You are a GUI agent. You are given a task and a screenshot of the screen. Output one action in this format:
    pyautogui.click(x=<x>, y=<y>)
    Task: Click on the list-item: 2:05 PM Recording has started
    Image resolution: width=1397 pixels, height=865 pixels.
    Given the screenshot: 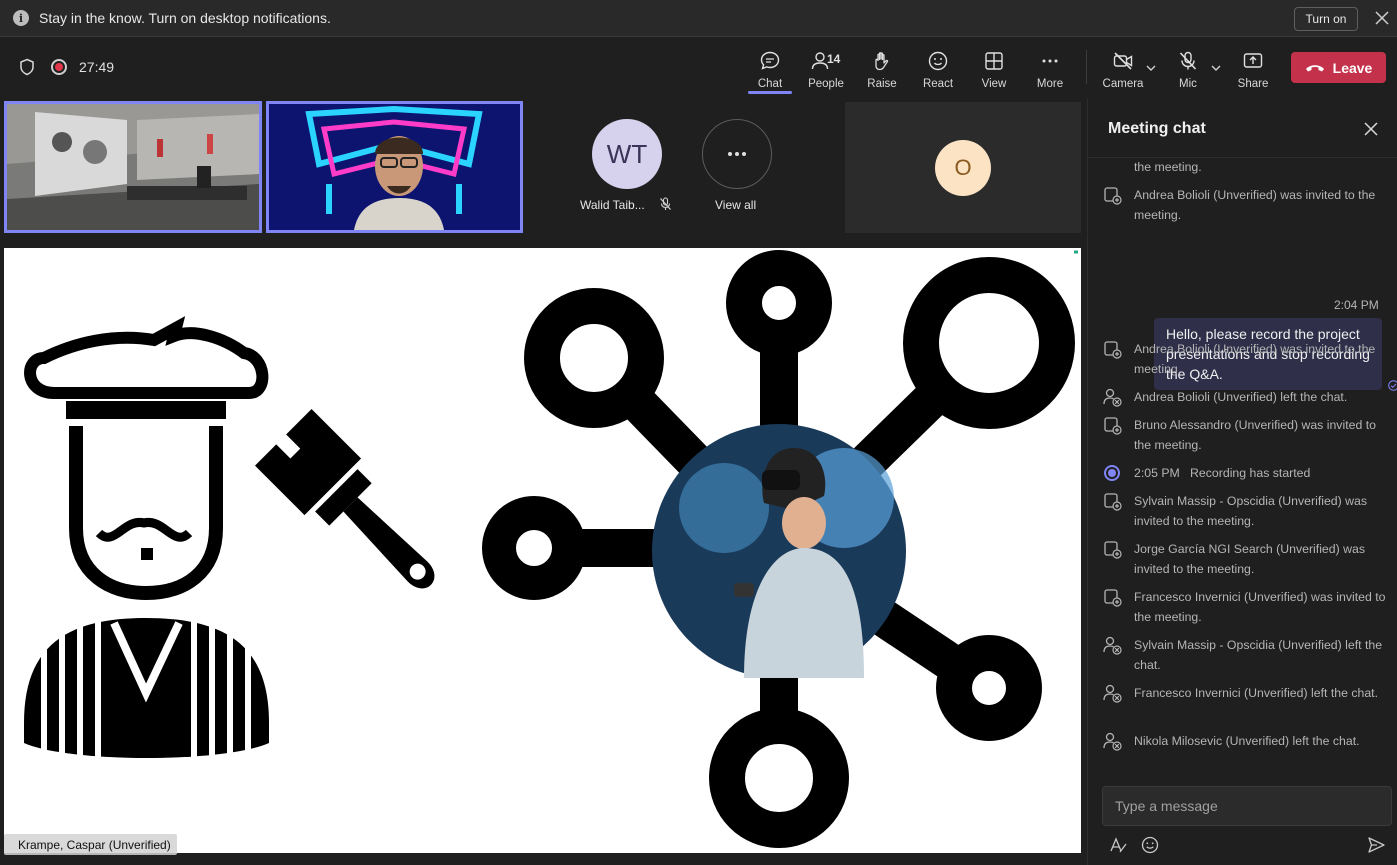 What is the action you would take?
    pyautogui.click(x=1247, y=473)
    